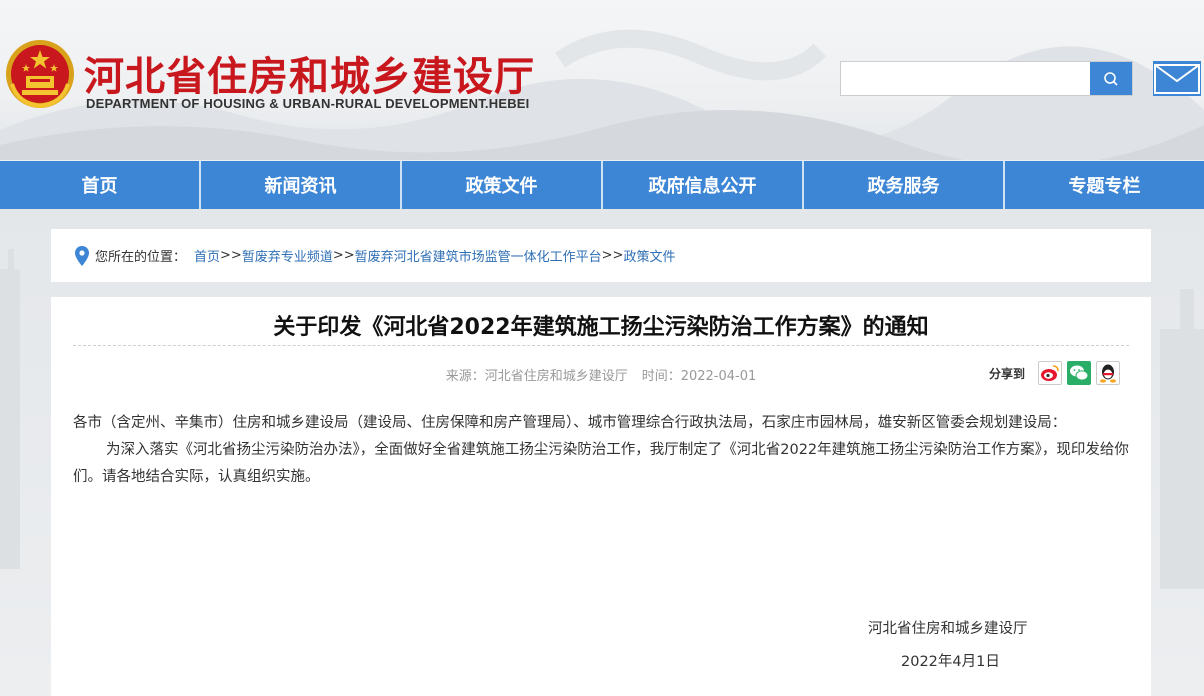 This screenshot has width=1204, height=696. What do you see at coordinates (1108, 373) in the screenshot?
I see `qq-icon` at bounding box center [1108, 373].